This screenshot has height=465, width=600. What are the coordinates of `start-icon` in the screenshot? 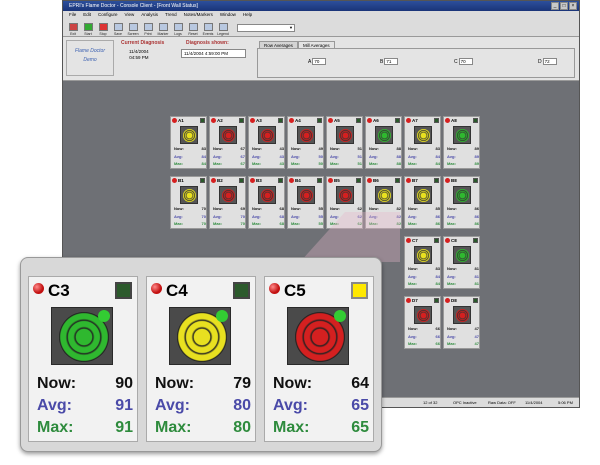 It's located at (88, 26).